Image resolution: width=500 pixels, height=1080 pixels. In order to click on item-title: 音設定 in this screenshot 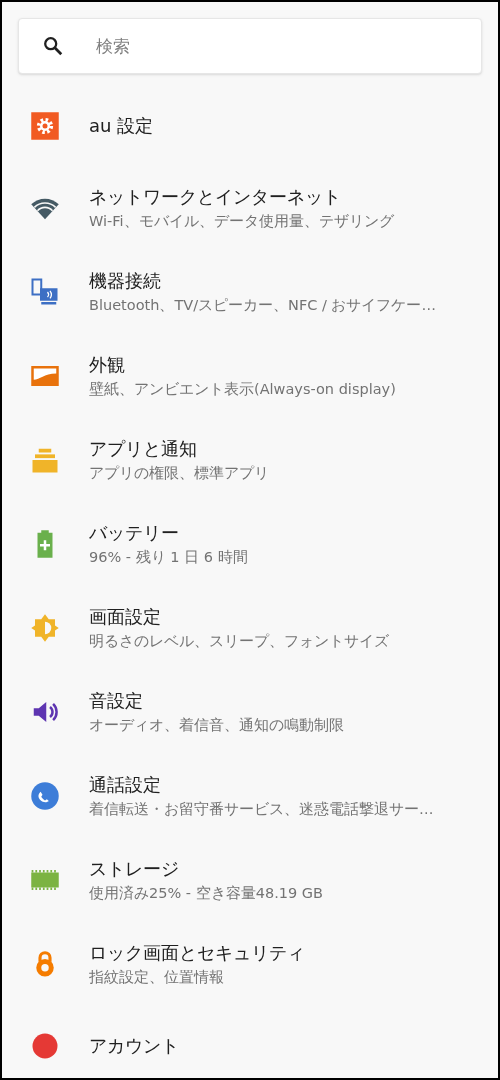, I will do `click(116, 701)`.